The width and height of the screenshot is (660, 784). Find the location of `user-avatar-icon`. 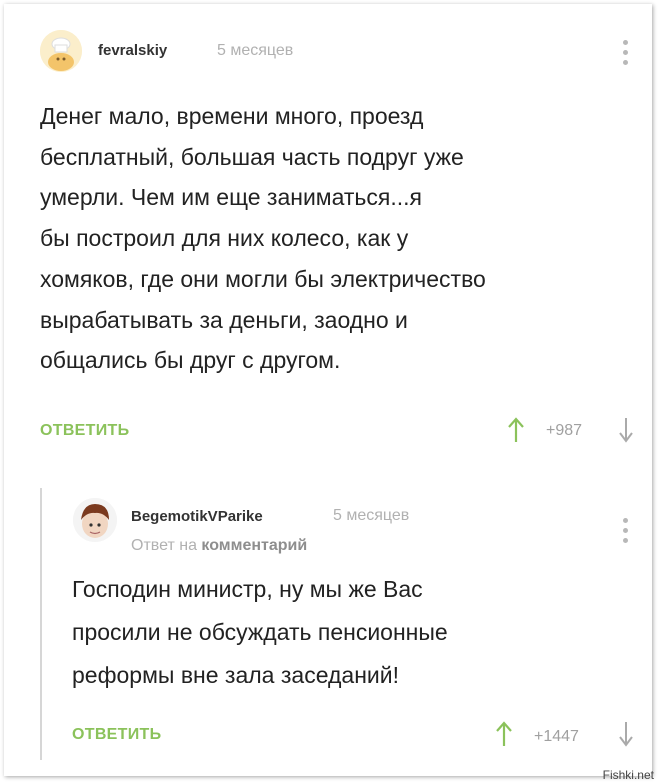

user-avatar-icon is located at coordinates (95, 520).